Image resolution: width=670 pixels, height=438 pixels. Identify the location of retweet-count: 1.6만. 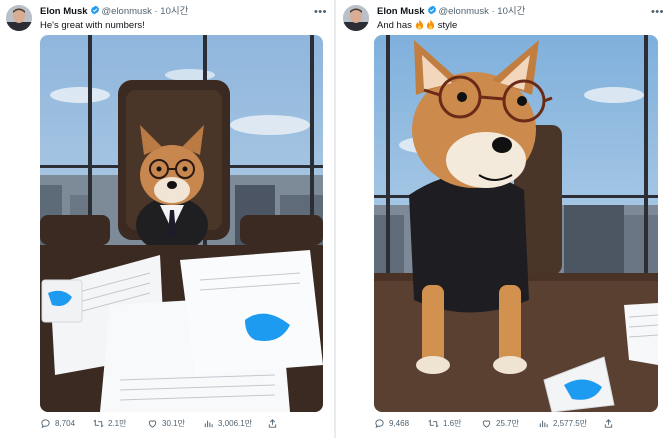
(452, 423).